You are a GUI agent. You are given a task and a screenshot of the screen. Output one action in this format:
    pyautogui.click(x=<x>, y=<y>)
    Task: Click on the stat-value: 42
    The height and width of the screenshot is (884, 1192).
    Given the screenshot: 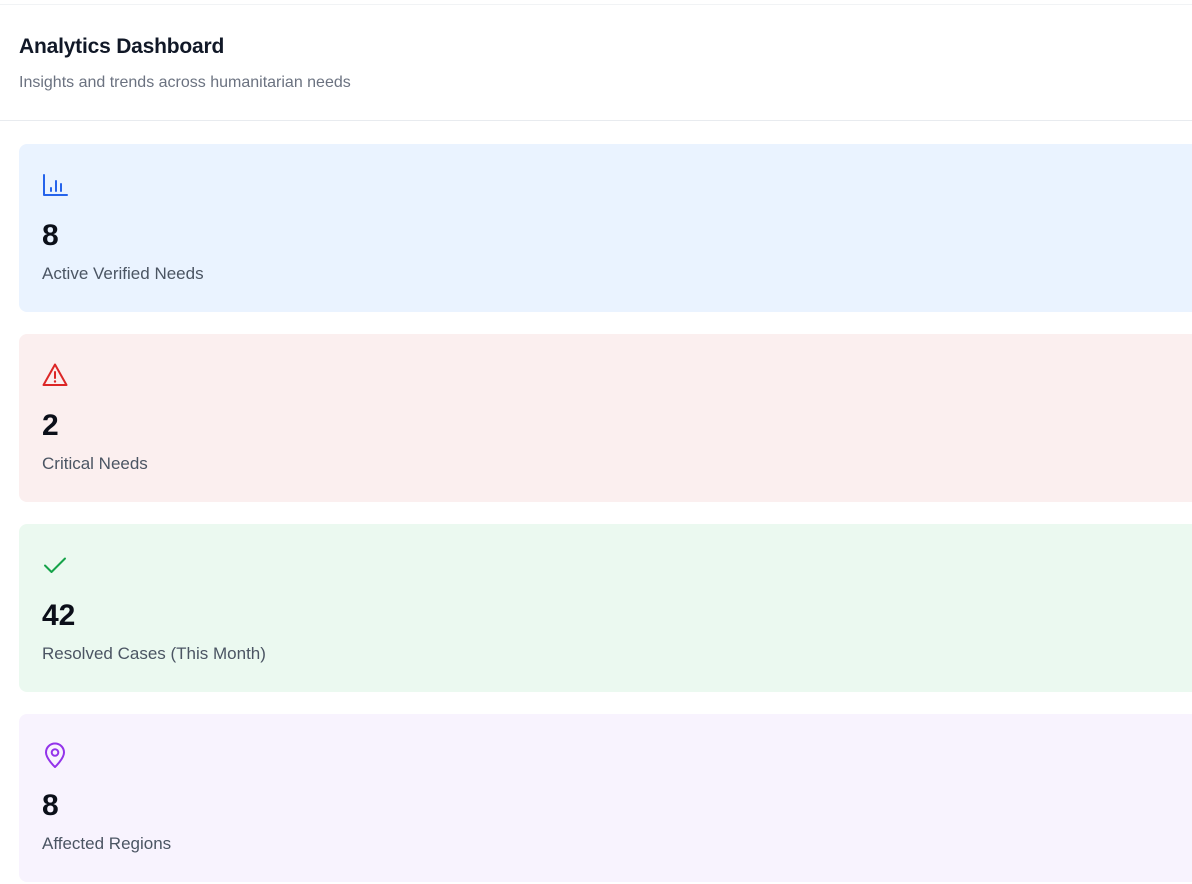 What is the action you would take?
    pyautogui.click(x=59, y=615)
    